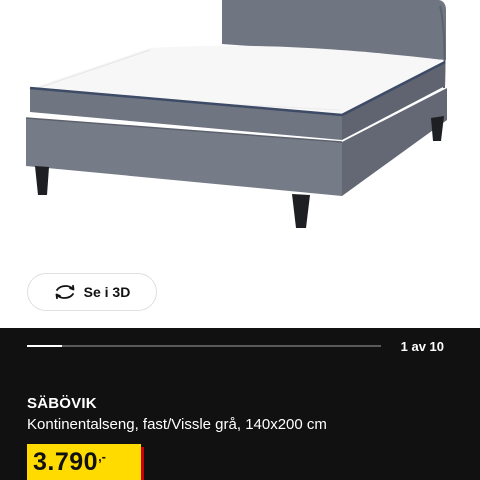 The image size is (480, 480). I want to click on price-badge: 3.790 ,-, so click(84, 462).